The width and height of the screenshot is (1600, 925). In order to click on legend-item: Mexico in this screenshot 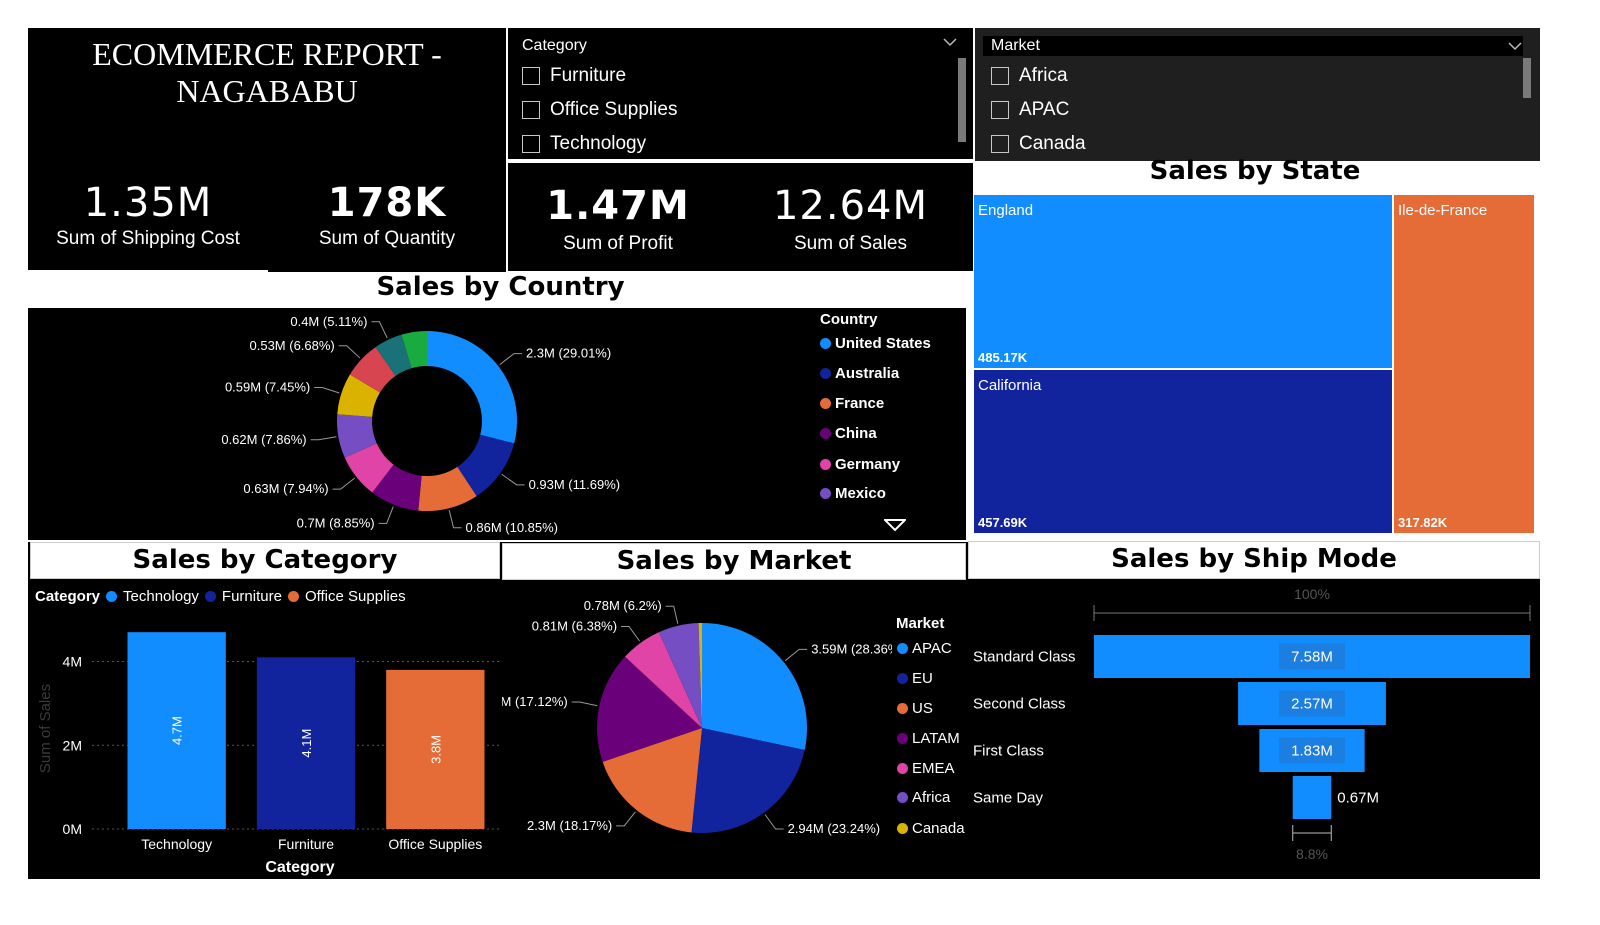, I will do `click(853, 493)`.